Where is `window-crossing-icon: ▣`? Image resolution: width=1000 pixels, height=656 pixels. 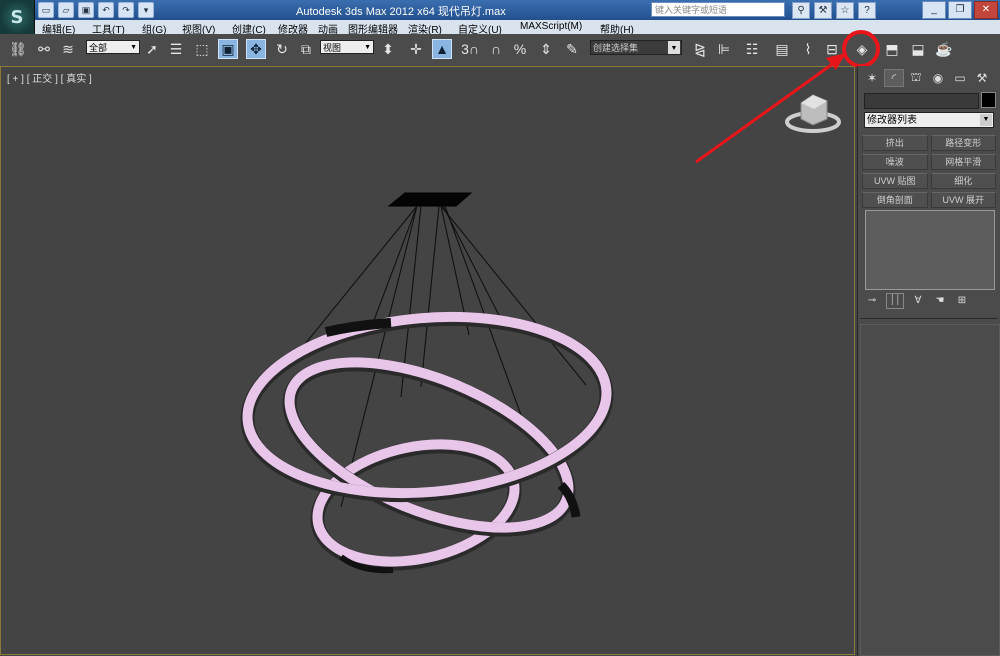
window-crossing-icon: ▣ is located at coordinates (228, 49).